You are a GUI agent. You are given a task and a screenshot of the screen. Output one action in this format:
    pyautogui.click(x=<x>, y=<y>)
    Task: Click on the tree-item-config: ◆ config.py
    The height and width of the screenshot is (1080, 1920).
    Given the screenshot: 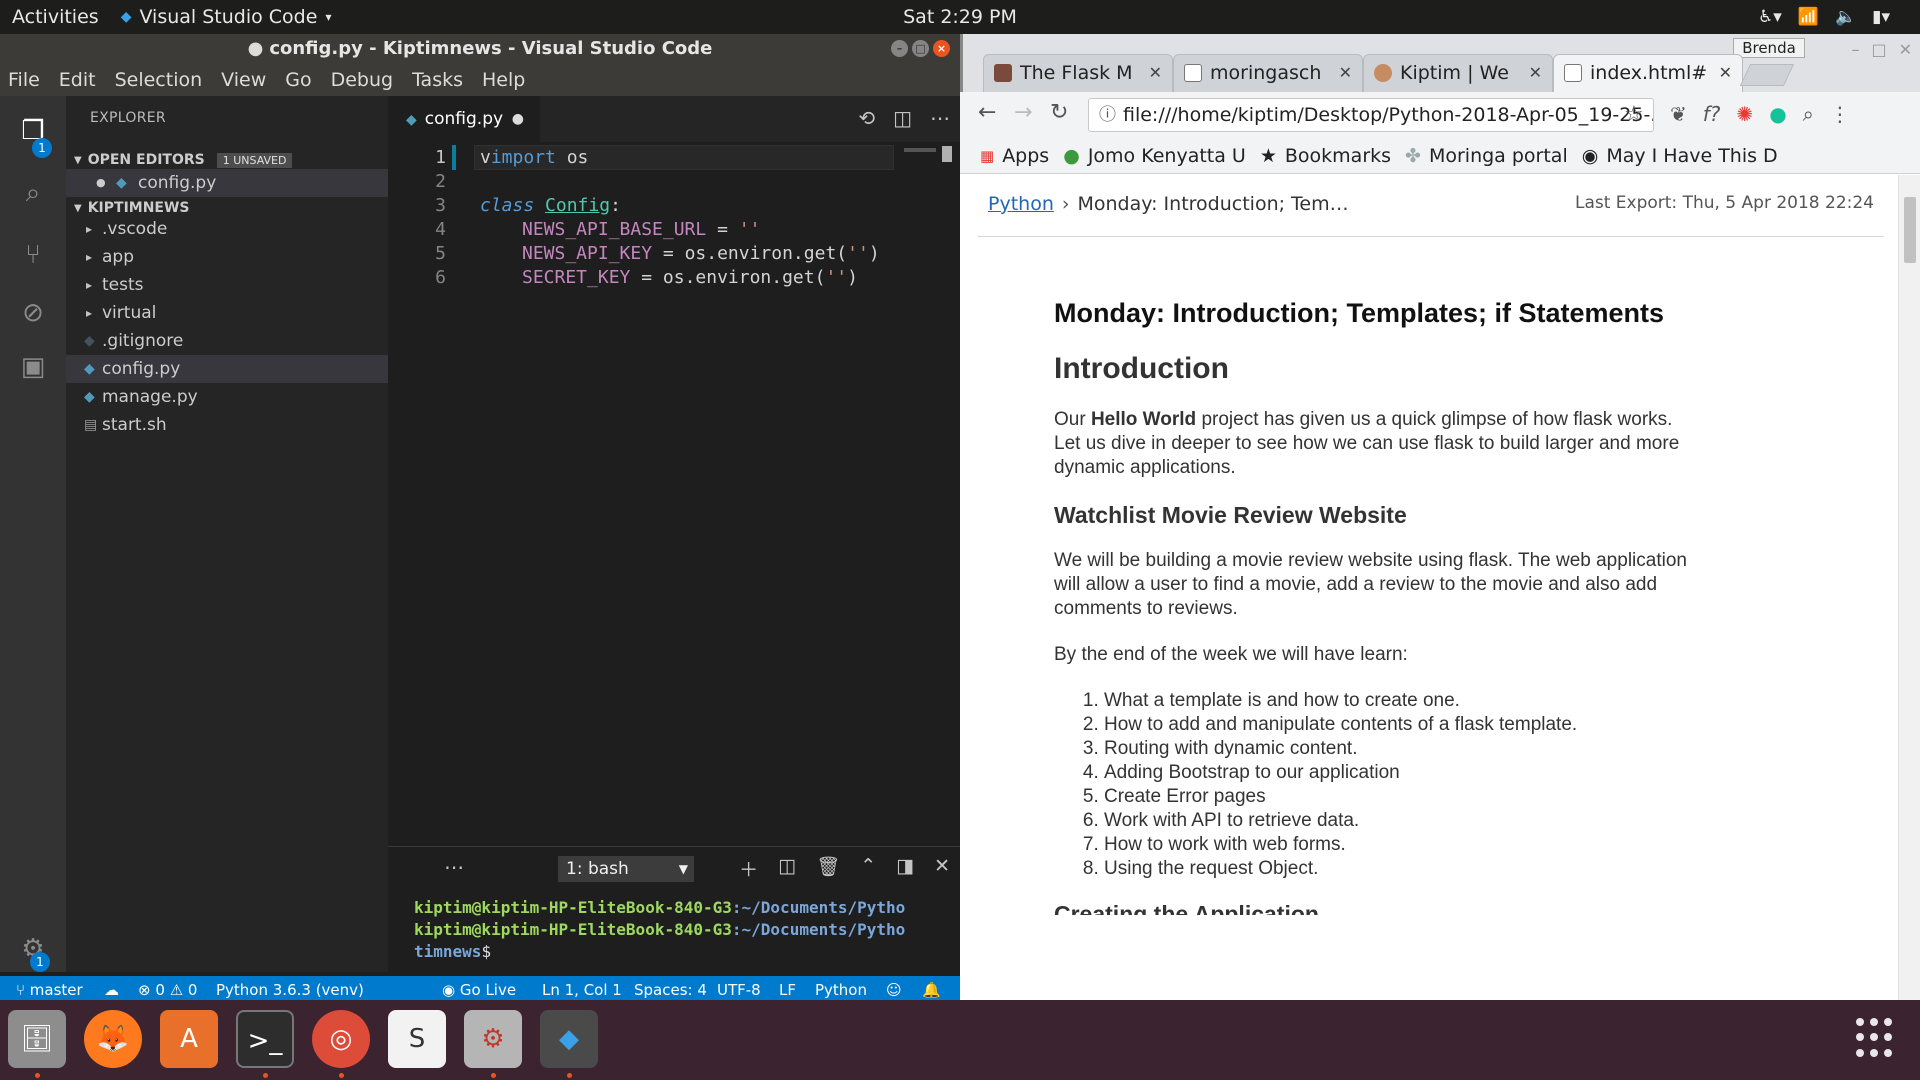 What is the action you would take?
    pyautogui.click(x=227, y=369)
    